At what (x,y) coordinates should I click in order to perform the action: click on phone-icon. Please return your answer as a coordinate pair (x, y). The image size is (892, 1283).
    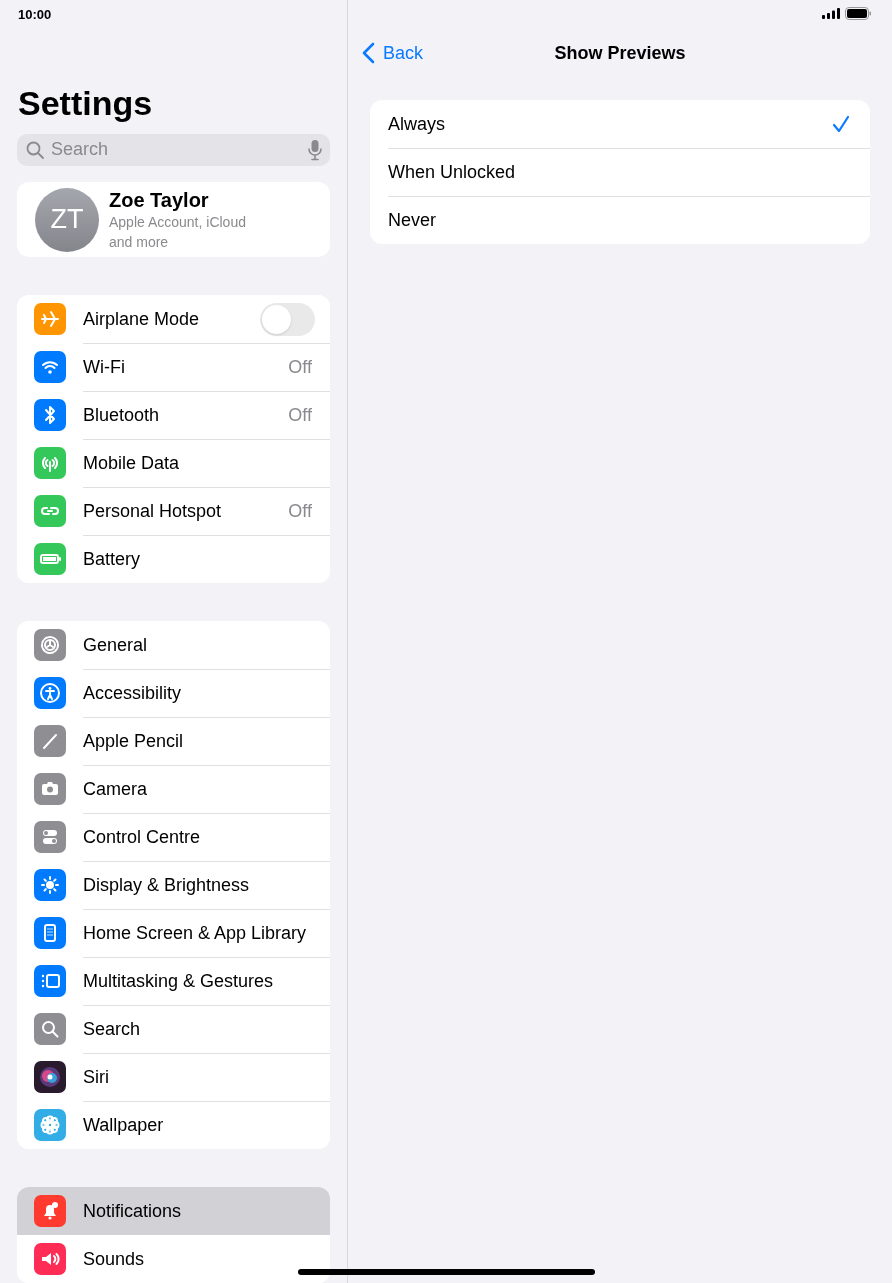
    Looking at the image, I should click on (50, 933).